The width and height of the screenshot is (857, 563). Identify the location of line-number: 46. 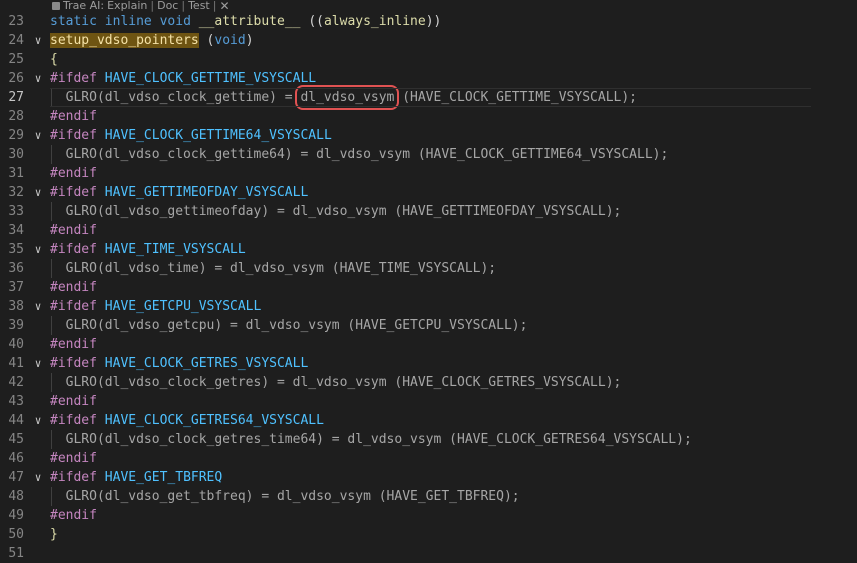
(12, 458).